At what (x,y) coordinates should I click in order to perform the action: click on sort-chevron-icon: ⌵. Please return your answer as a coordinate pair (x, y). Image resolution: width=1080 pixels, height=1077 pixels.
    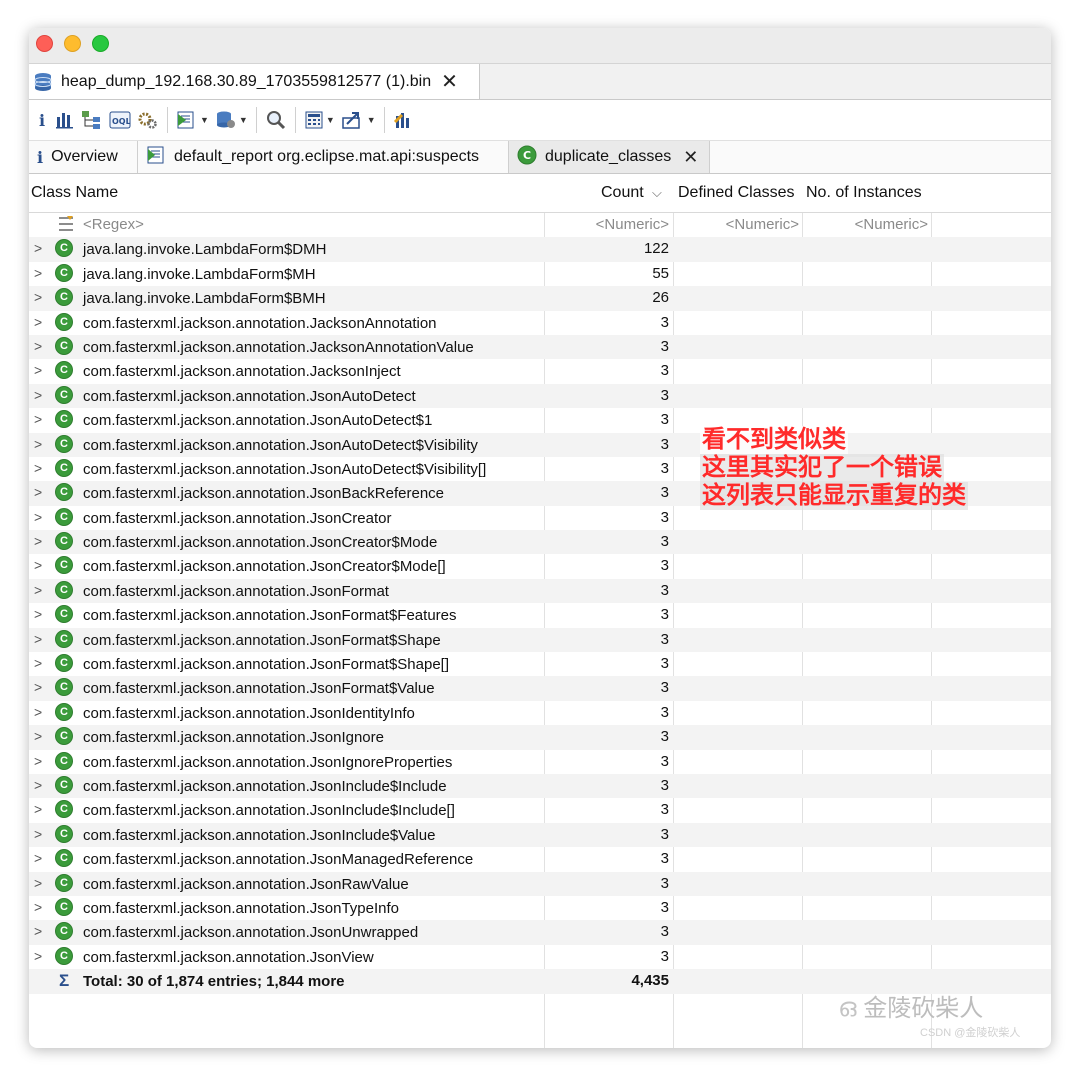
    Looking at the image, I should click on (657, 193).